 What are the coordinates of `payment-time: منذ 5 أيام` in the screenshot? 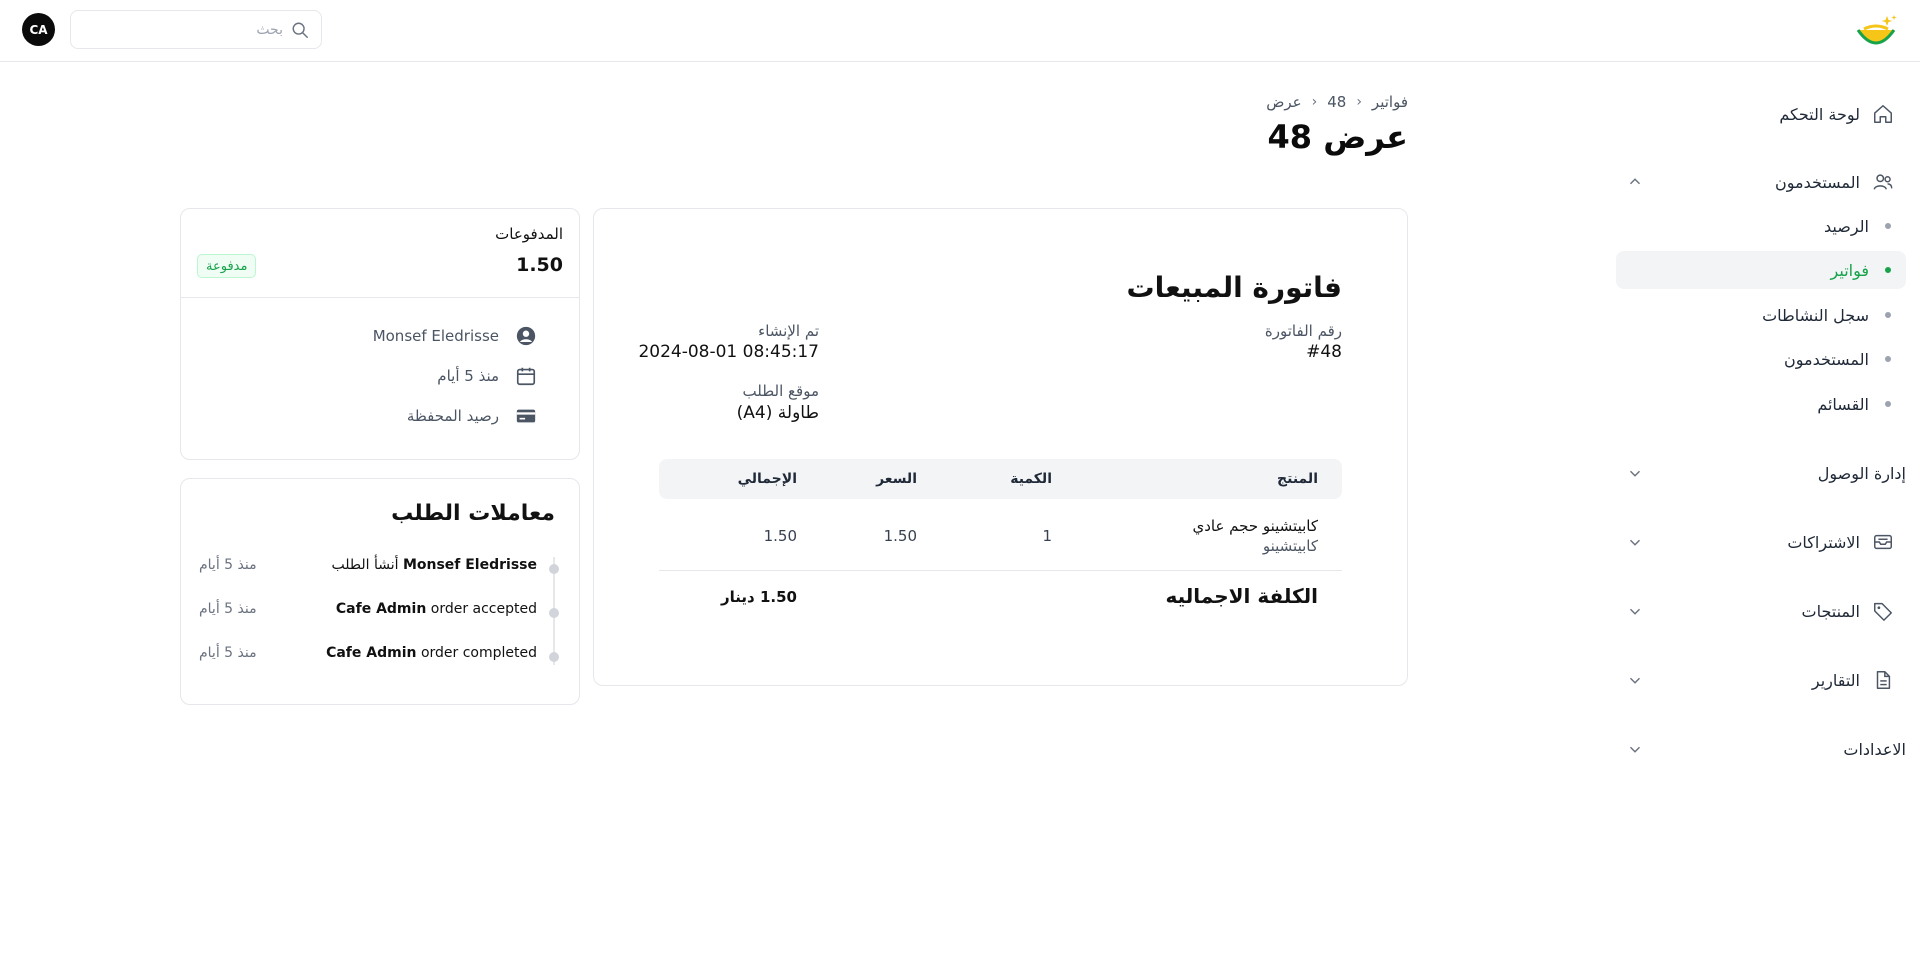 It's located at (488, 376).